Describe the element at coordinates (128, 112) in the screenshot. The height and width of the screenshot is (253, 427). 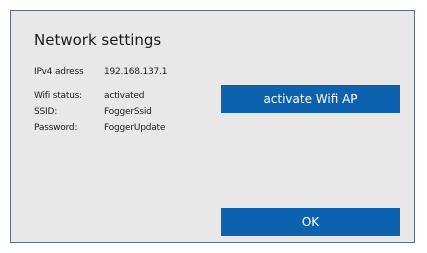
I see `ssid-value: FoggerSsid` at that location.